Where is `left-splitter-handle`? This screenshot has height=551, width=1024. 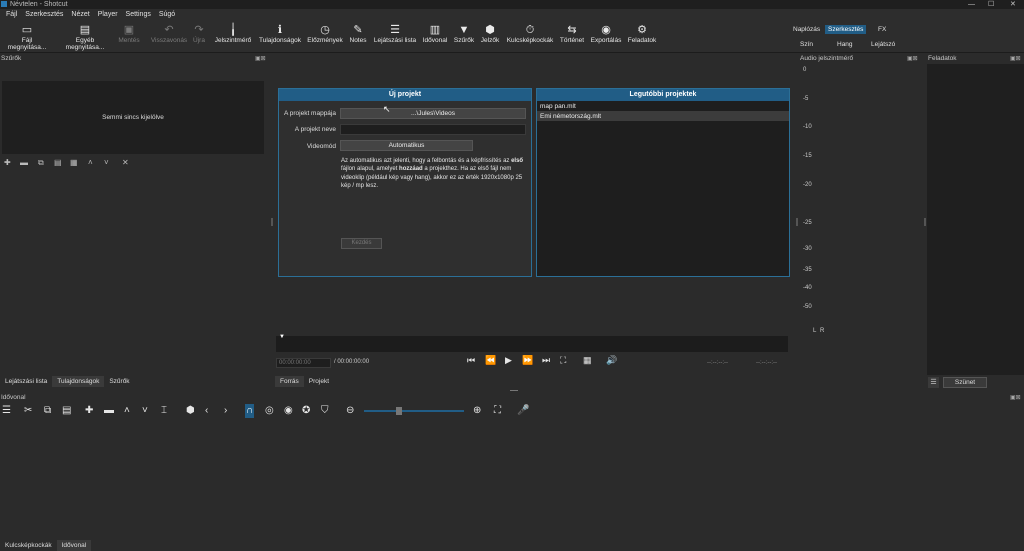
left-splitter-handle is located at coordinates (272, 222).